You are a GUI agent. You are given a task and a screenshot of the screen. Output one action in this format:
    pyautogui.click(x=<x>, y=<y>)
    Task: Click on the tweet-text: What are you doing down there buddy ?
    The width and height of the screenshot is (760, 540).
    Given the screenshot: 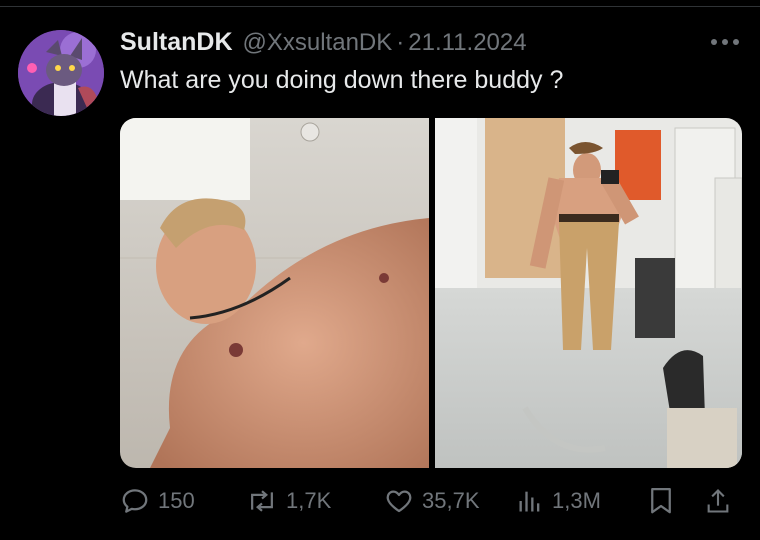 What is the action you would take?
    pyautogui.click(x=342, y=80)
    